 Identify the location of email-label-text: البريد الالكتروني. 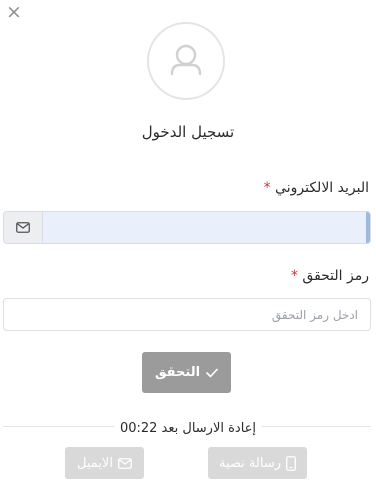
(322, 188).